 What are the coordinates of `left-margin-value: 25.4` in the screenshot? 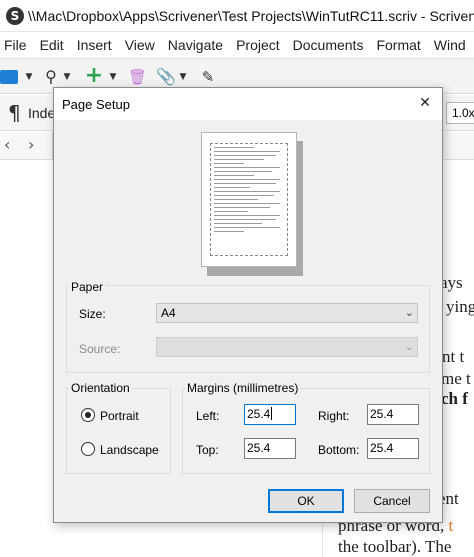 It's located at (259, 414).